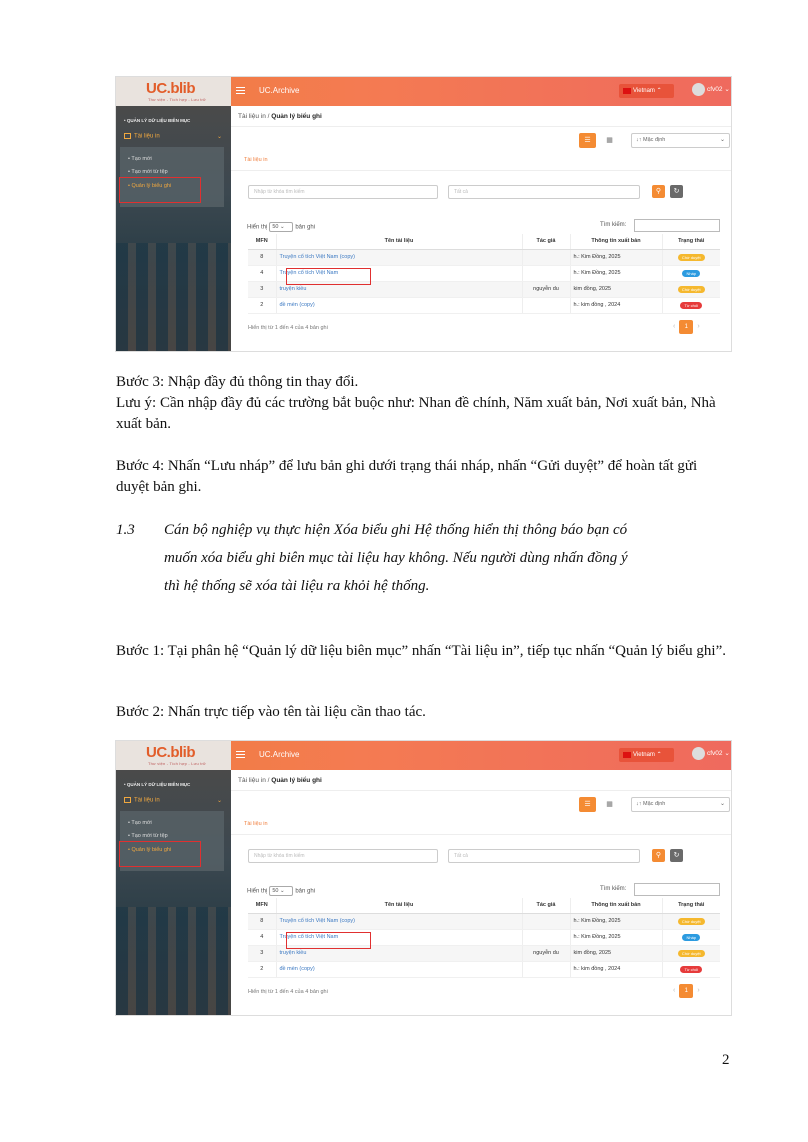 This screenshot has height=1142, width=808. Describe the element at coordinates (328, 940) in the screenshot. I see `highlight-box` at that location.